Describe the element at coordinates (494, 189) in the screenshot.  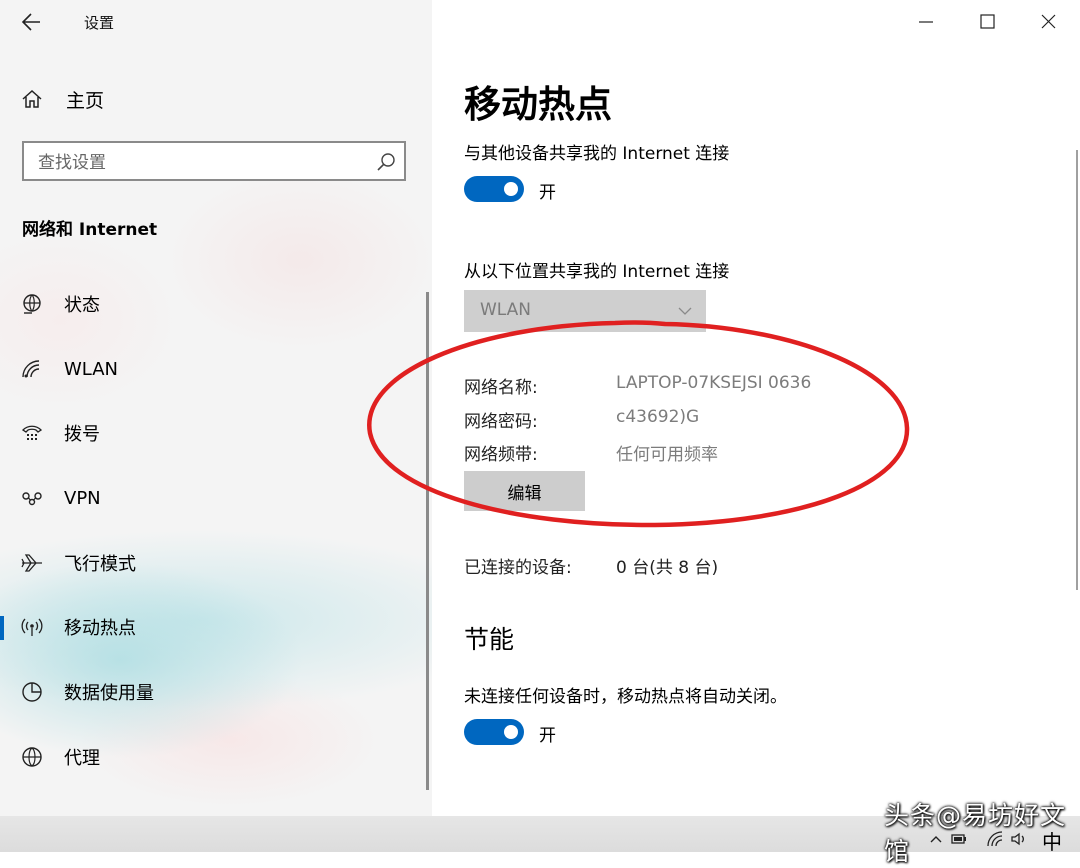
I see `share-toggle` at that location.